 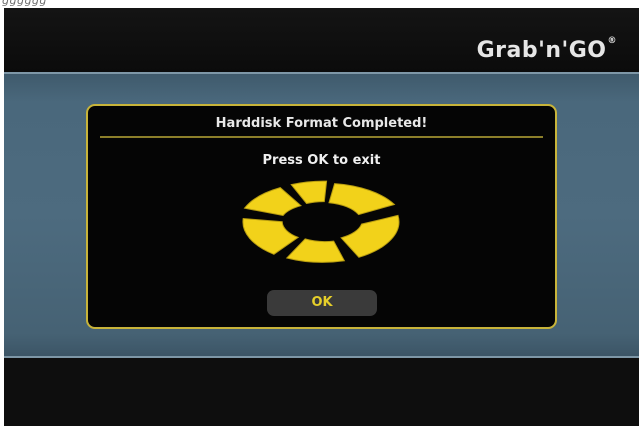 I want to click on dialog-title: Harddisk Format Completed!, so click(x=321, y=123).